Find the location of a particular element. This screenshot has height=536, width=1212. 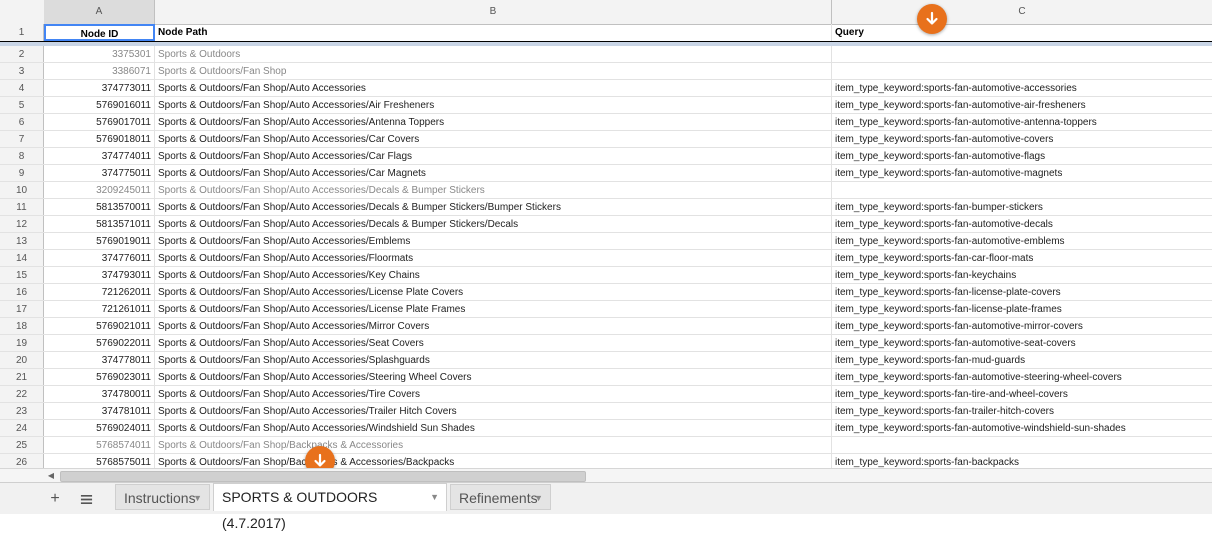

cell-node-id: 374780011 is located at coordinates (99, 394).